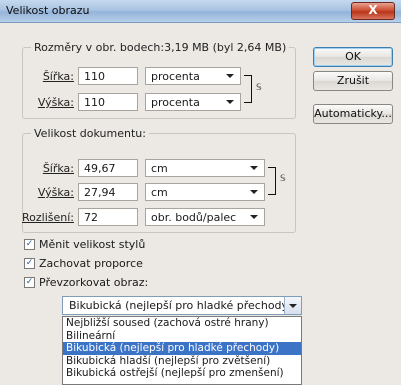  I want to click on window-title: Velikost obrazu, so click(48, 10).